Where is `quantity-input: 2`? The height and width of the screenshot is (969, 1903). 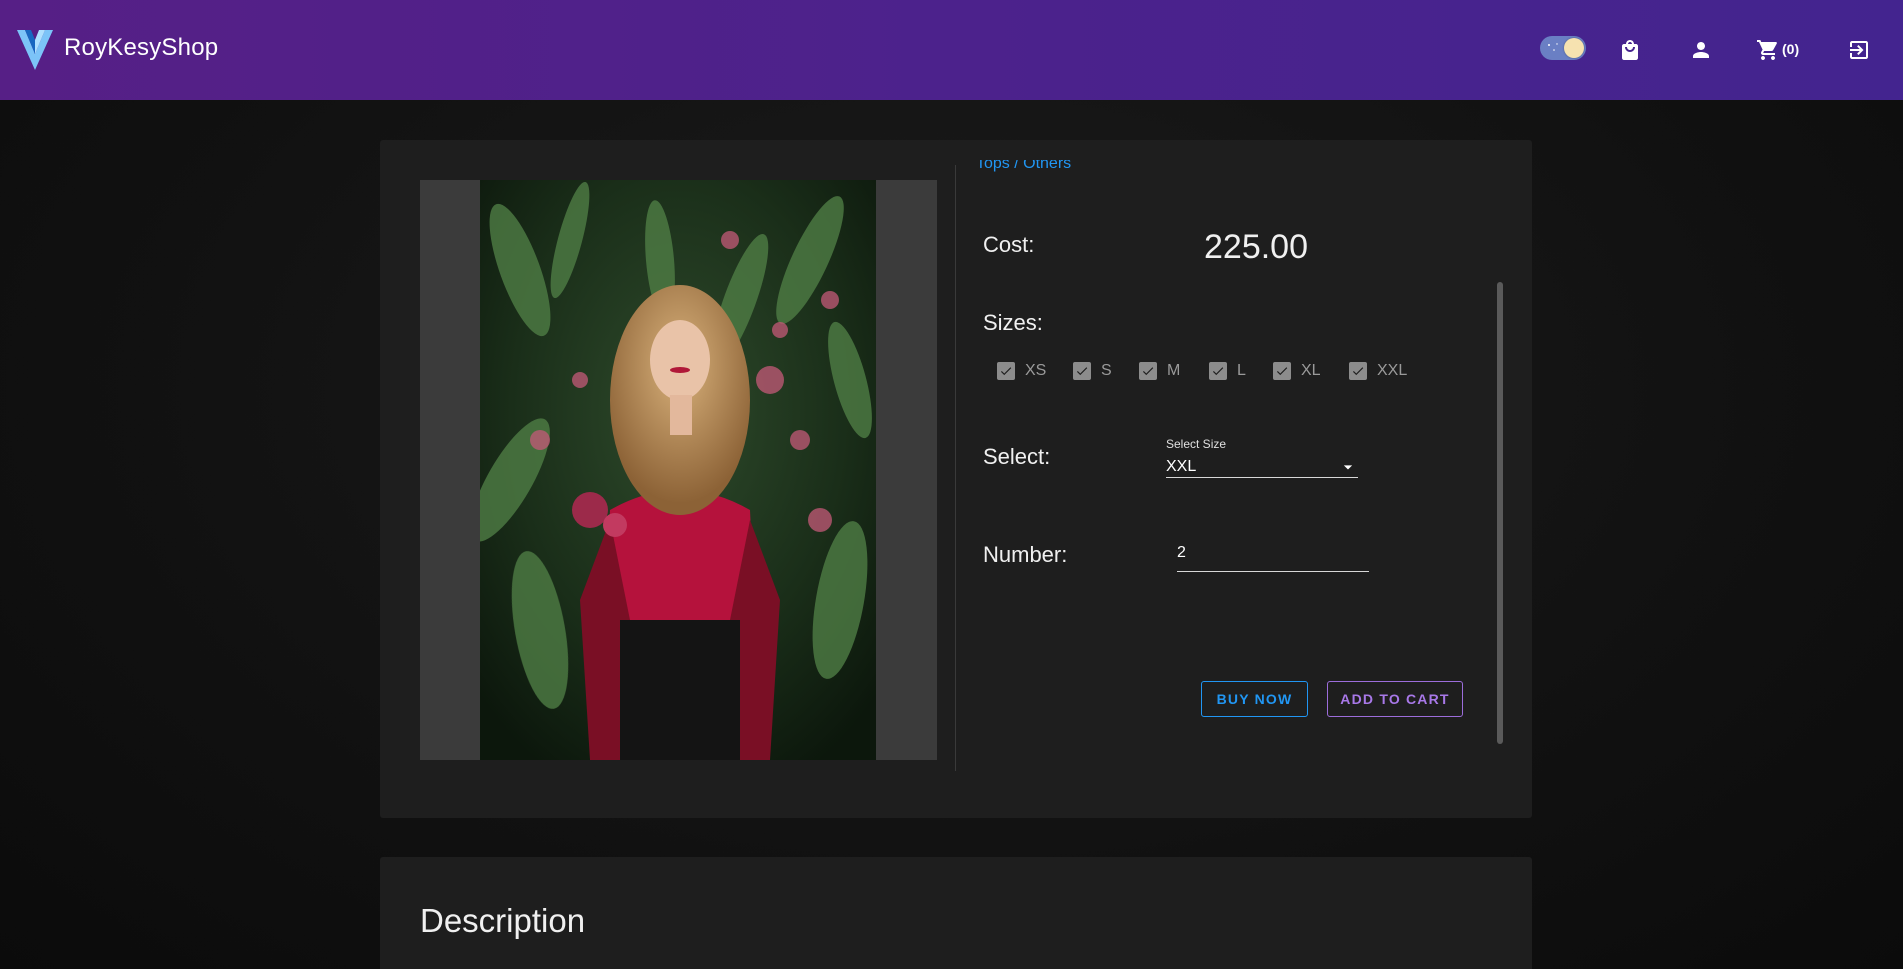 quantity-input: 2 is located at coordinates (1273, 556).